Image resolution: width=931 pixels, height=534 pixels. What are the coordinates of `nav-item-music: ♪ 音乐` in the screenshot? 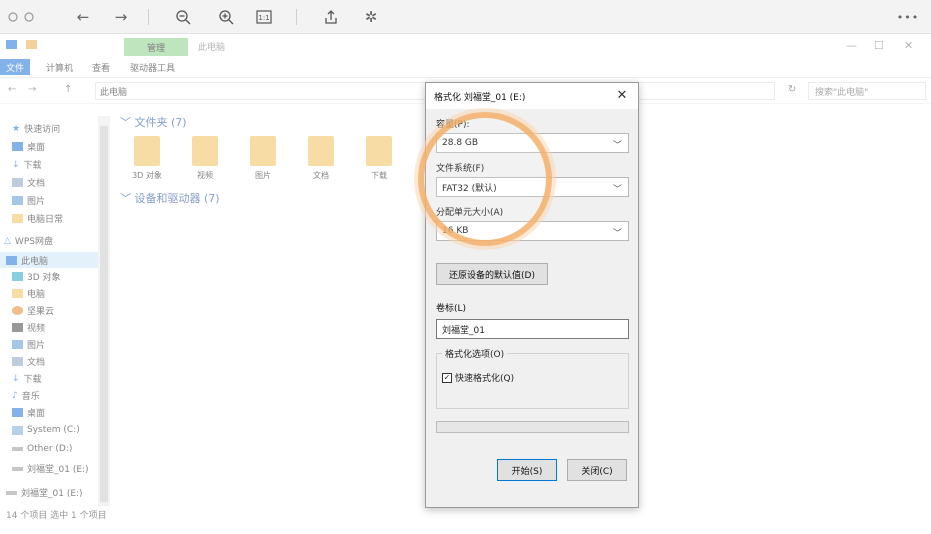 It's located at (26, 396).